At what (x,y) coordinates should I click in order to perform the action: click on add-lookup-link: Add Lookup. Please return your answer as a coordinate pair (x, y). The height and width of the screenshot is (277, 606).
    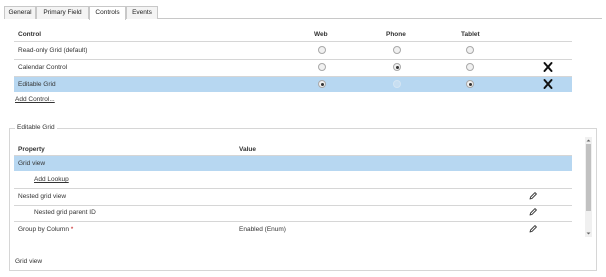
    Looking at the image, I should click on (51, 179).